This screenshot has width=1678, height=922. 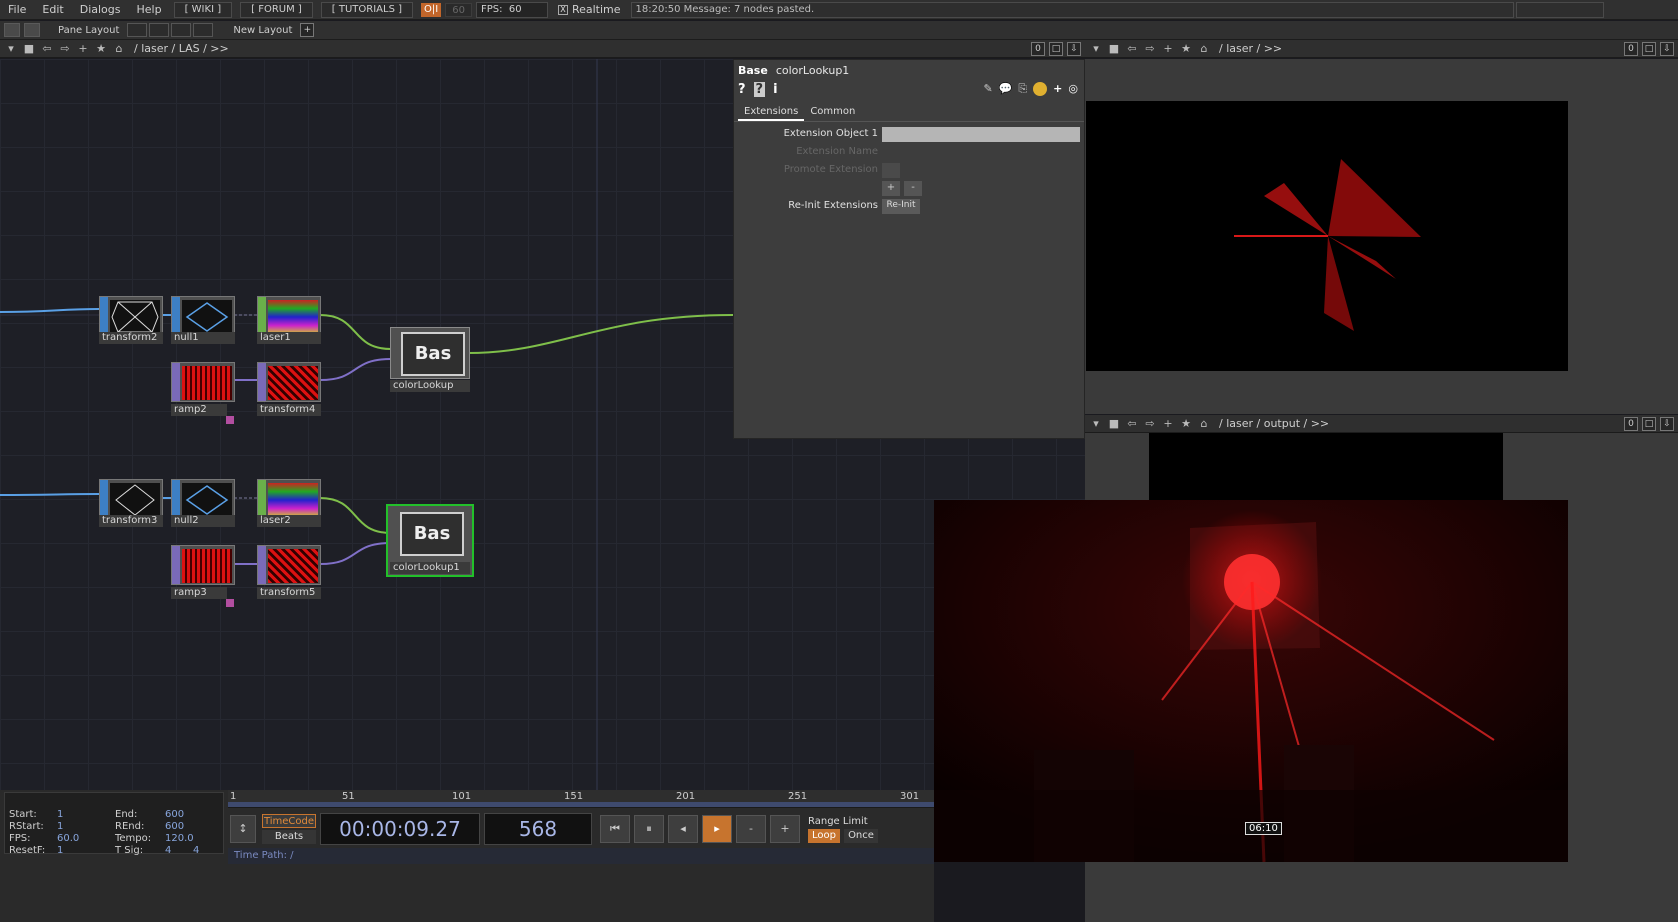 What do you see at coordinates (131, 316) in the screenshot?
I see `transform2-node` at bounding box center [131, 316].